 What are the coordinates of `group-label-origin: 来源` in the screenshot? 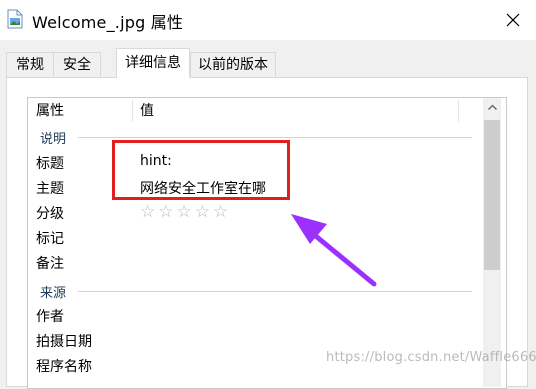 It's located at (53, 293).